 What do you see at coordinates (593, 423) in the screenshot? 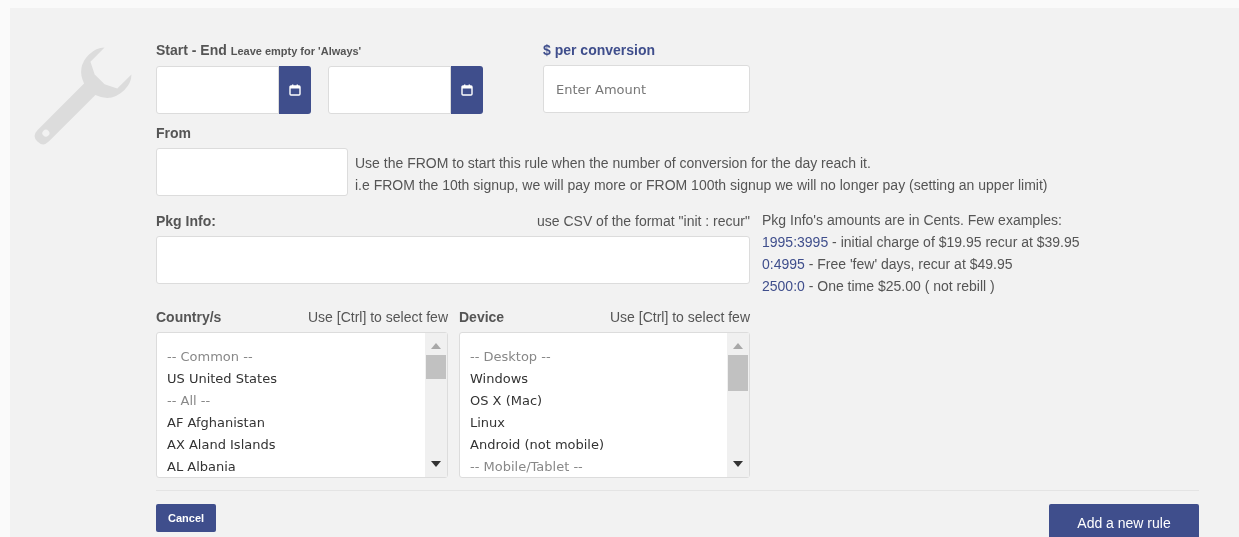
I see `list-option: Linux` at bounding box center [593, 423].